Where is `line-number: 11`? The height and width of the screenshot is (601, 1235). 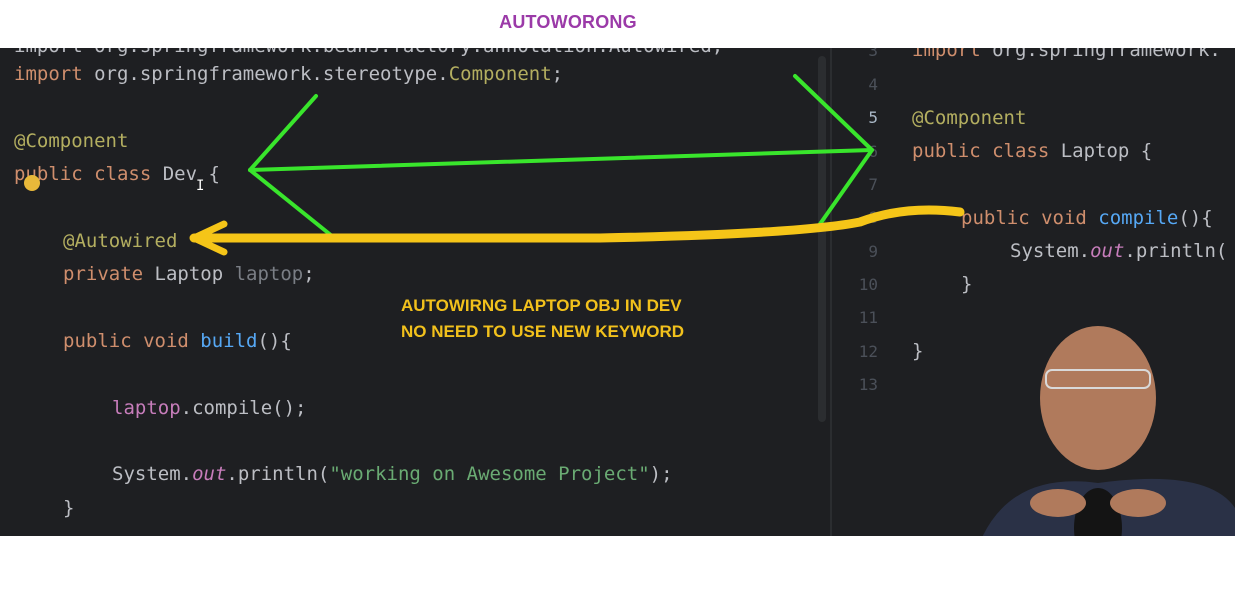 line-number: 11 is located at coordinates (868, 317).